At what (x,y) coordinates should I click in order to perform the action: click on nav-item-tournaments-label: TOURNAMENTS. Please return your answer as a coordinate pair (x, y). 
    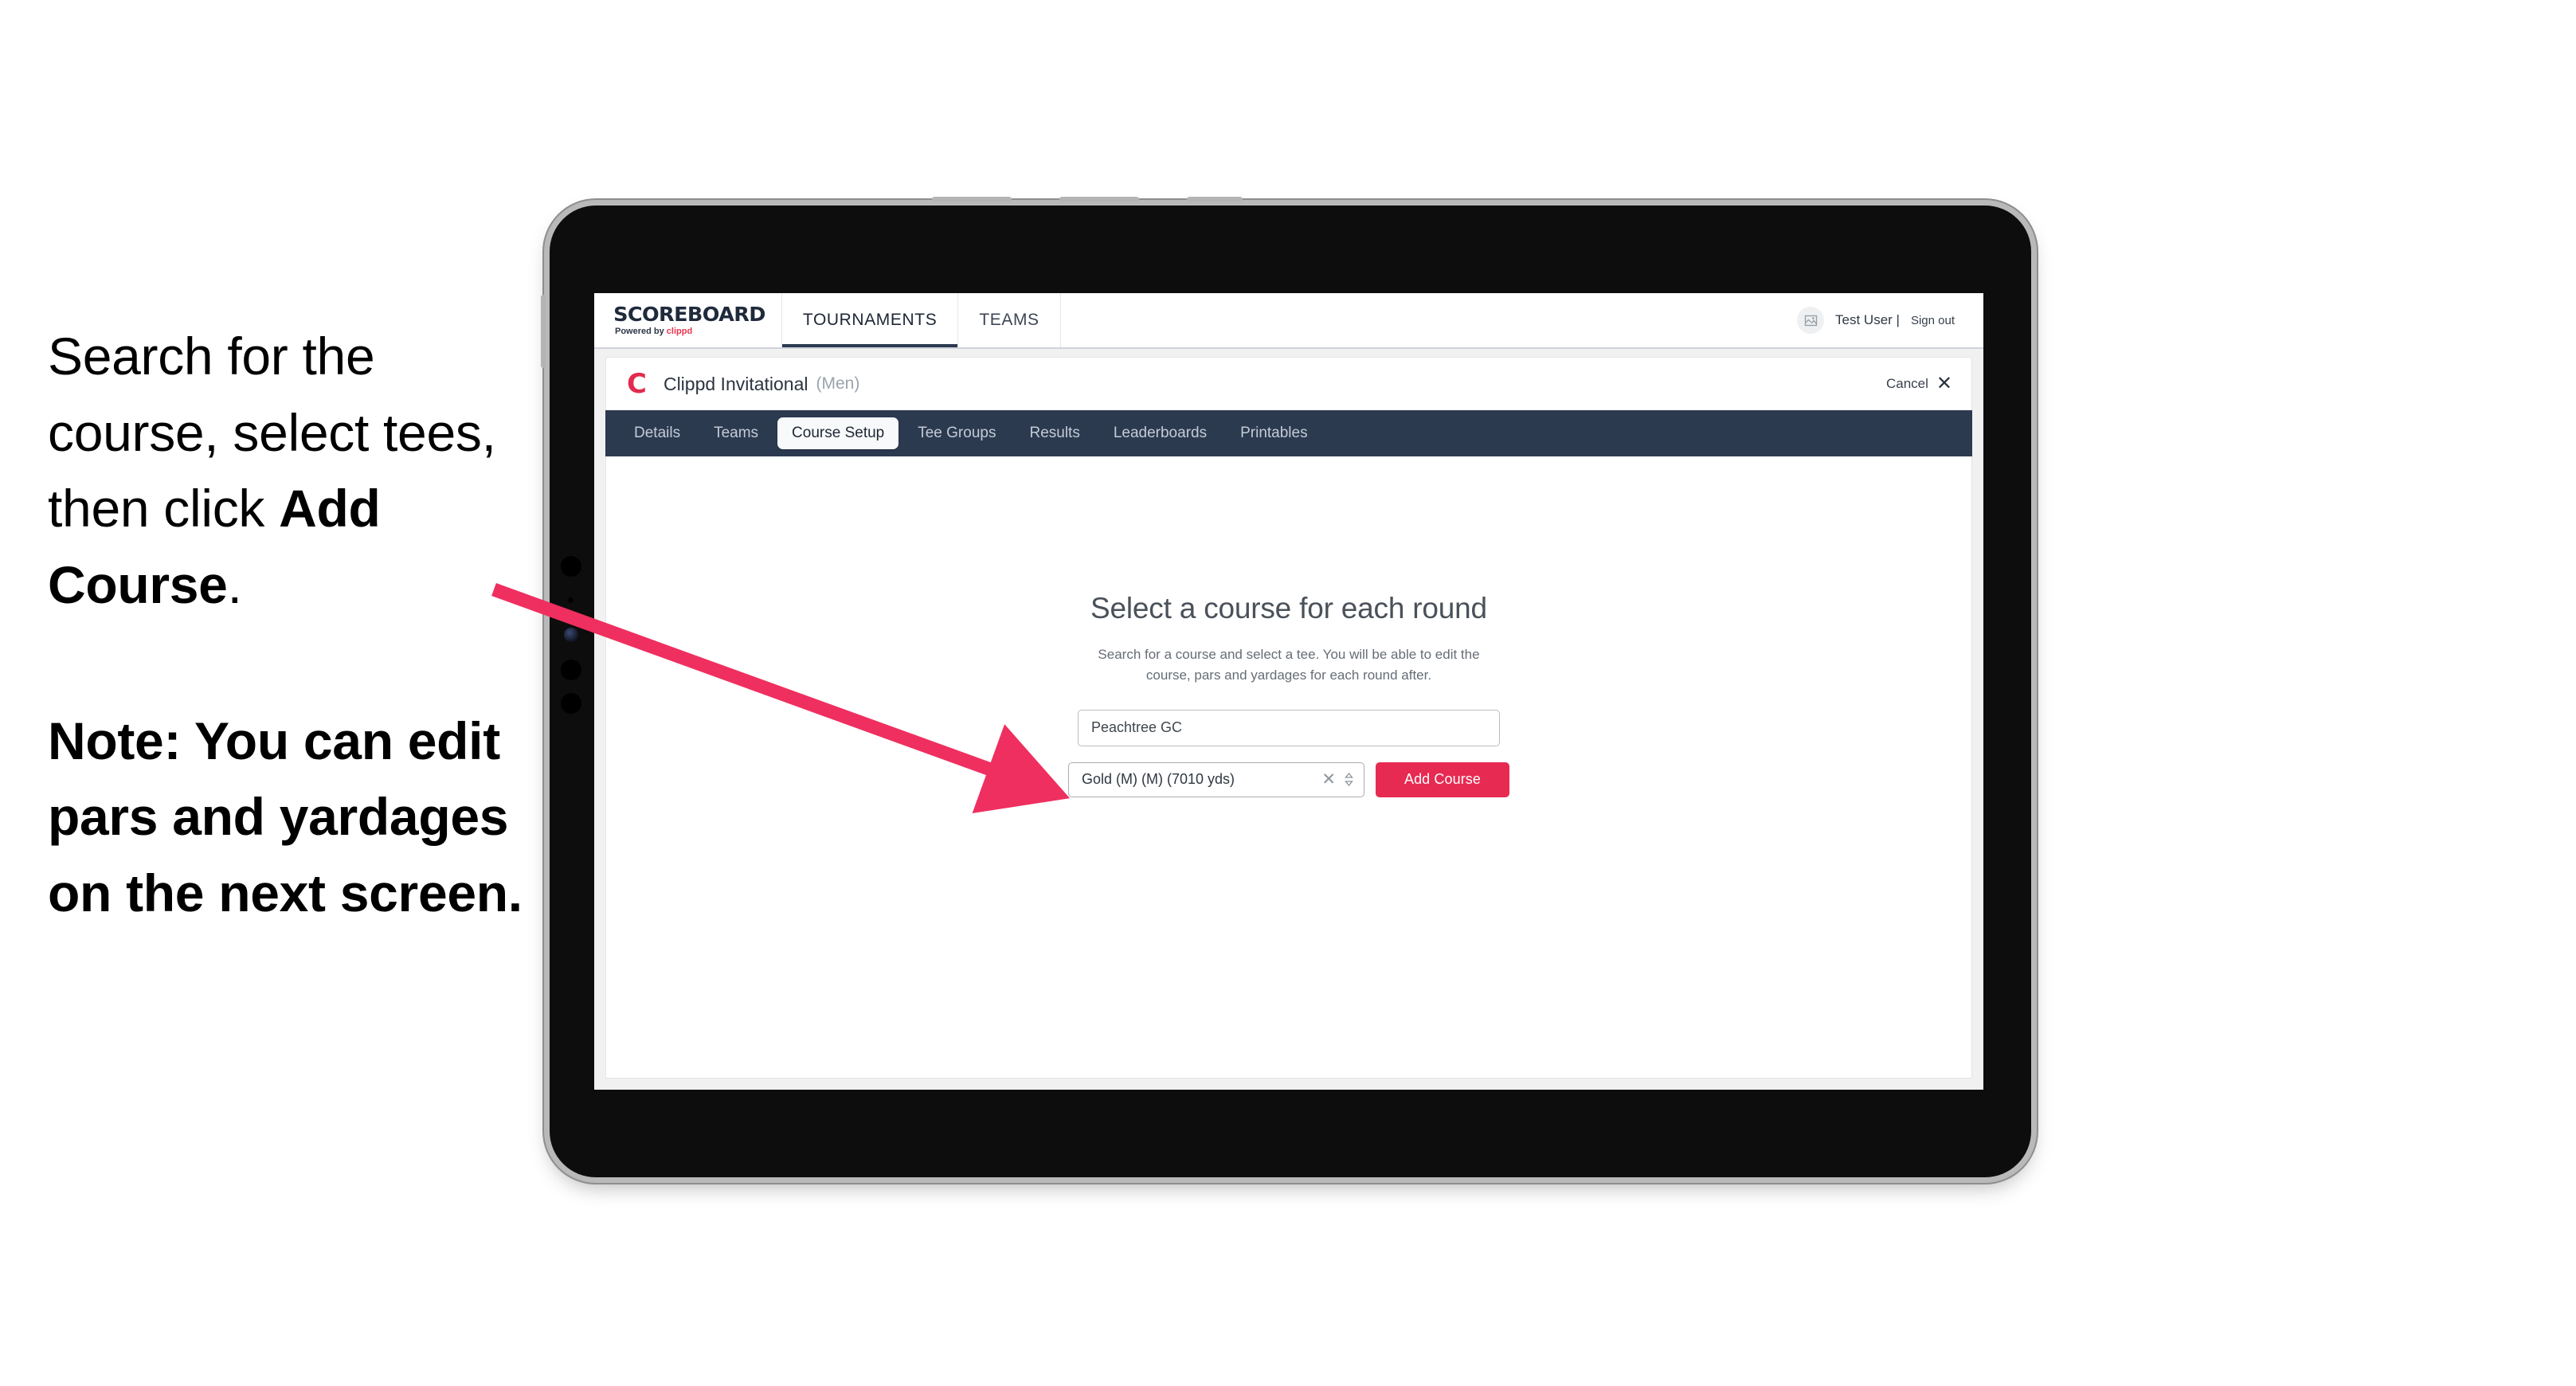
    Looking at the image, I should click on (870, 320).